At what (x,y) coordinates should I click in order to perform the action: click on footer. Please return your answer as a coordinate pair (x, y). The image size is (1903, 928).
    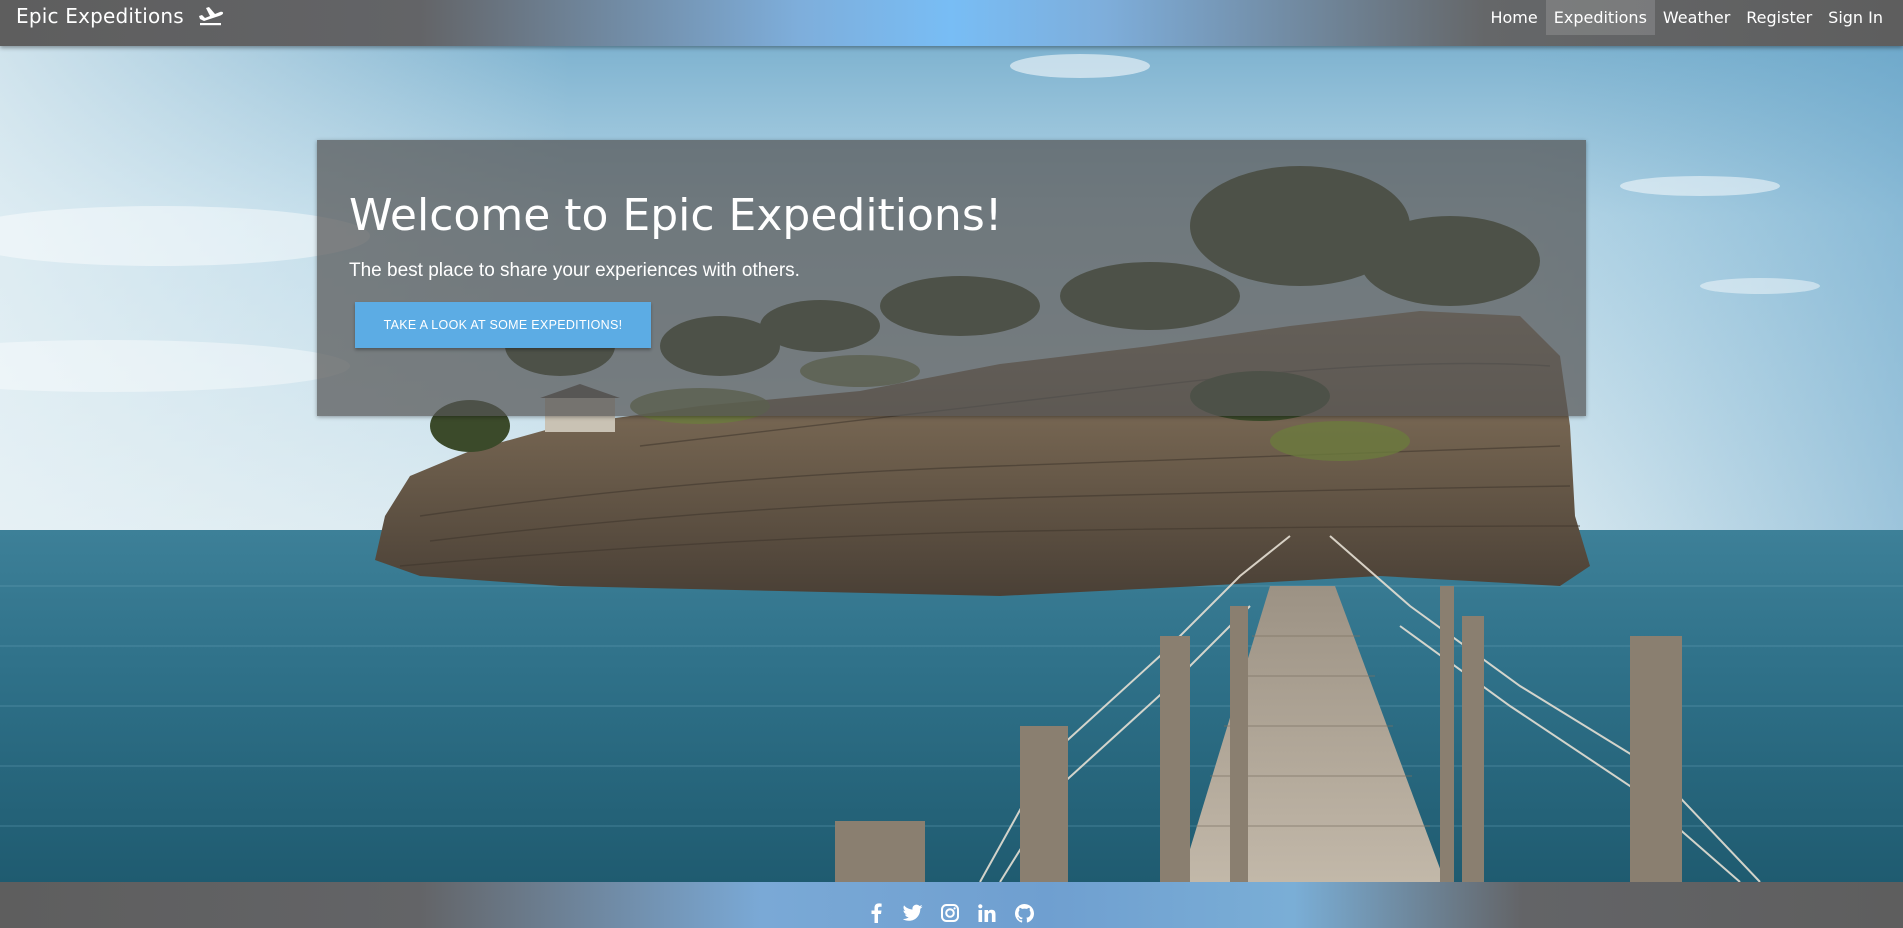
    Looking at the image, I should click on (951, 905).